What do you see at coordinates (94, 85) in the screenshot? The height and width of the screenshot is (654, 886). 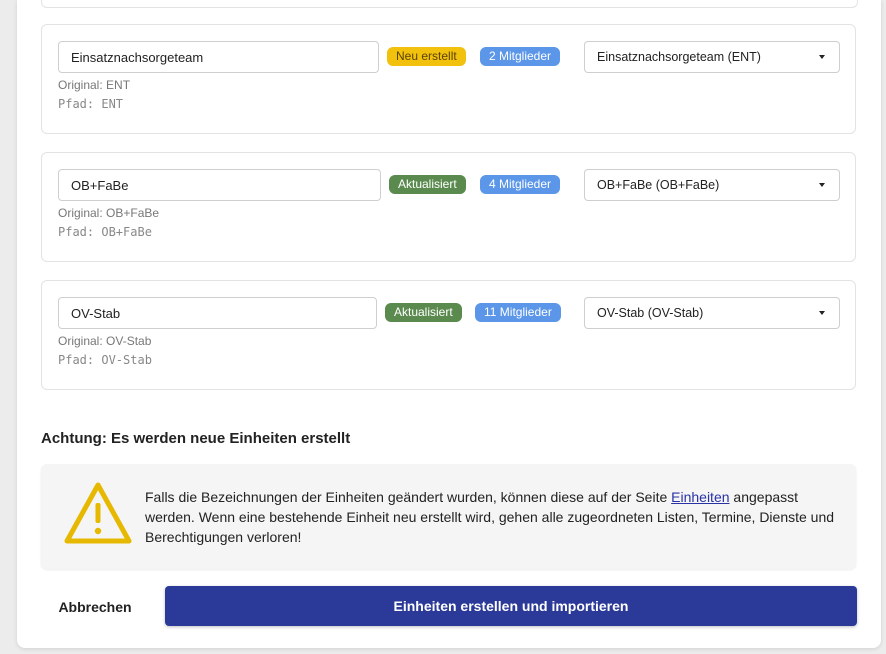 I see `original-label: Original: ENT` at bounding box center [94, 85].